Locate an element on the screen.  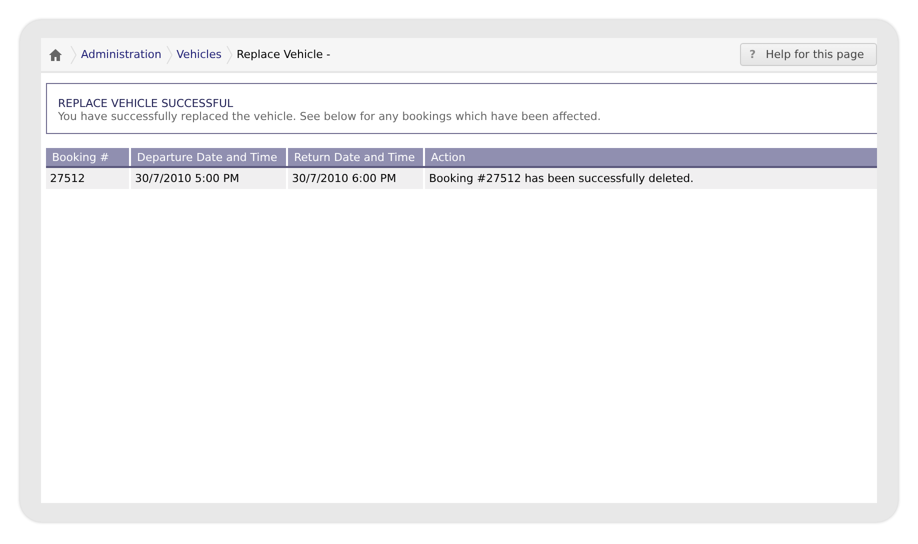
column-header: Booking # is located at coordinates (88, 157).